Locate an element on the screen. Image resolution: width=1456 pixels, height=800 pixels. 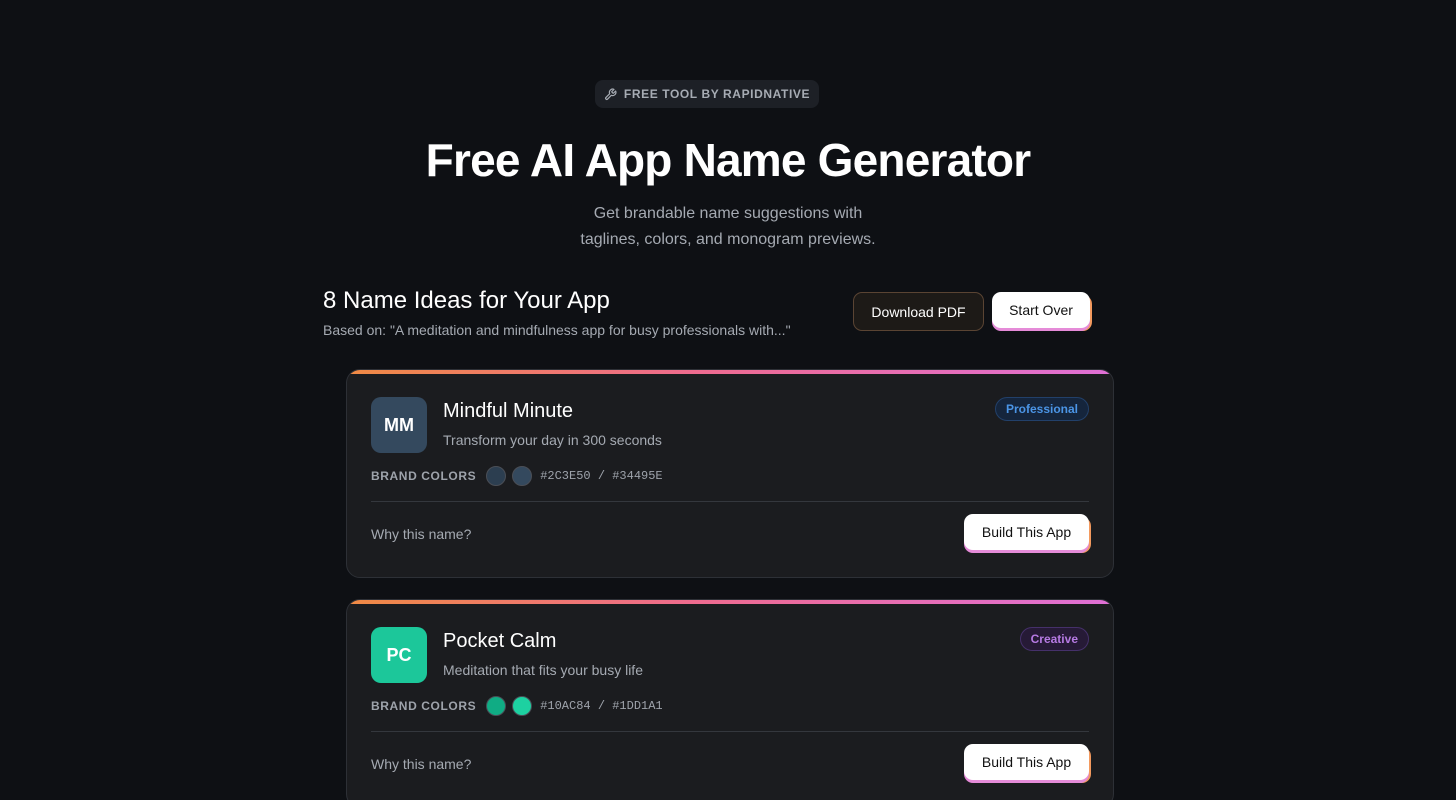
tool-badge: FREE TOOL BY RAPIDNATIVE is located at coordinates (707, 94).